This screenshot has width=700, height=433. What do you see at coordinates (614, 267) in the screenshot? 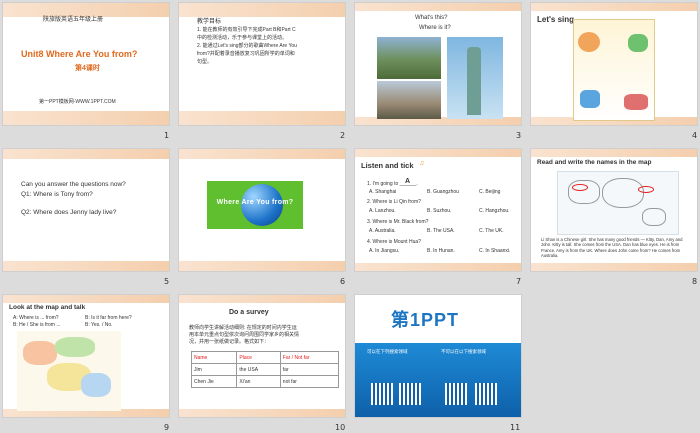
I see `slide-8-bottom-band` at bounding box center [614, 267].